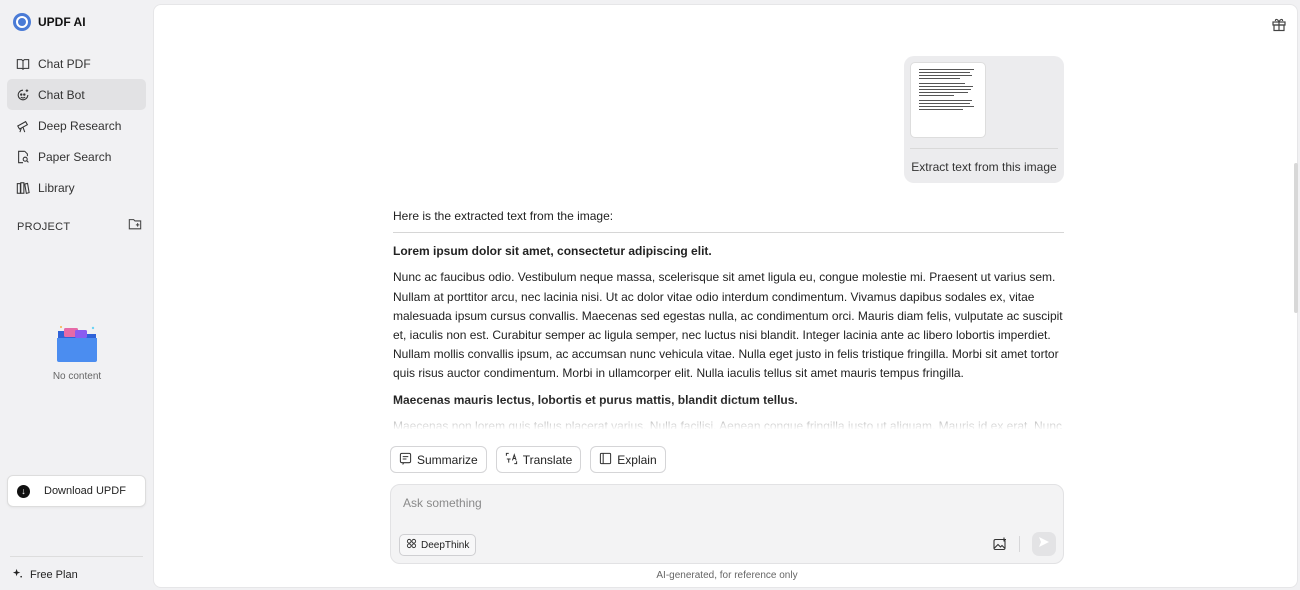 Image resolution: width=1300 pixels, height=590 pixels. What do you see at coordinates (76, 556) in the screenshot?
I see `sidebar-divider` at bounding box center [76, 556].